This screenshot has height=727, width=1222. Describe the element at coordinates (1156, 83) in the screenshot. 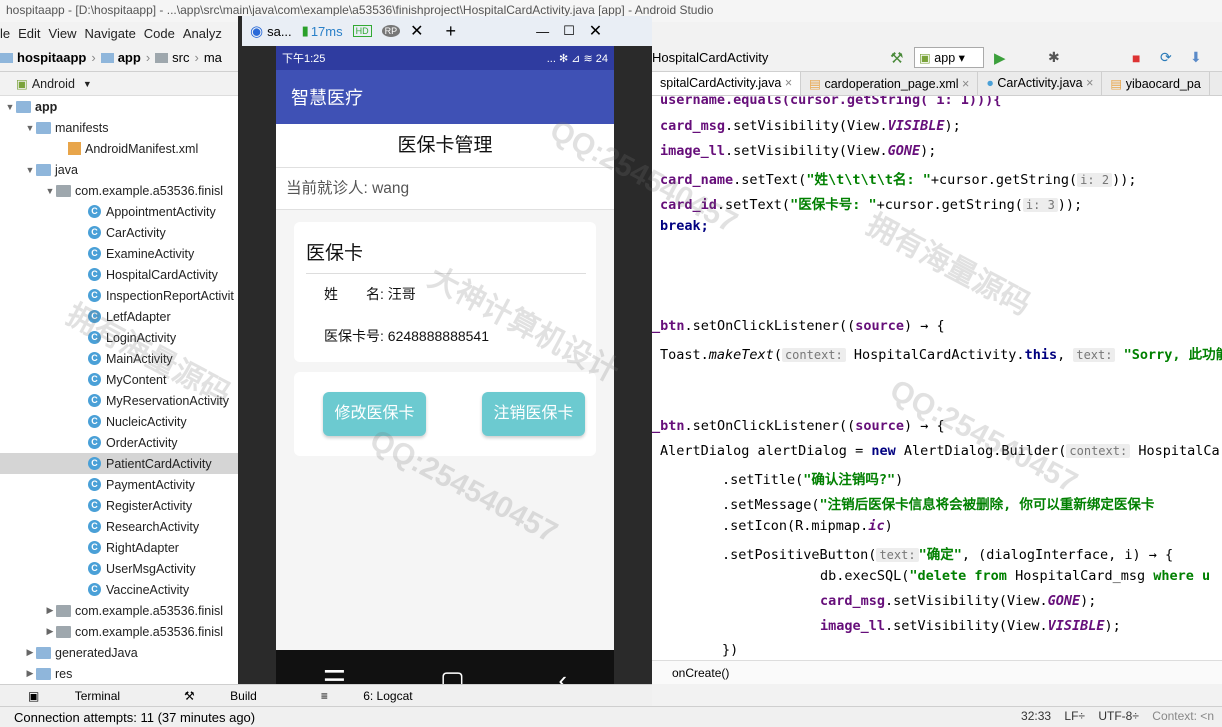

I see `tab-yibaocard: ▤ yibaocard_pa` at that location.